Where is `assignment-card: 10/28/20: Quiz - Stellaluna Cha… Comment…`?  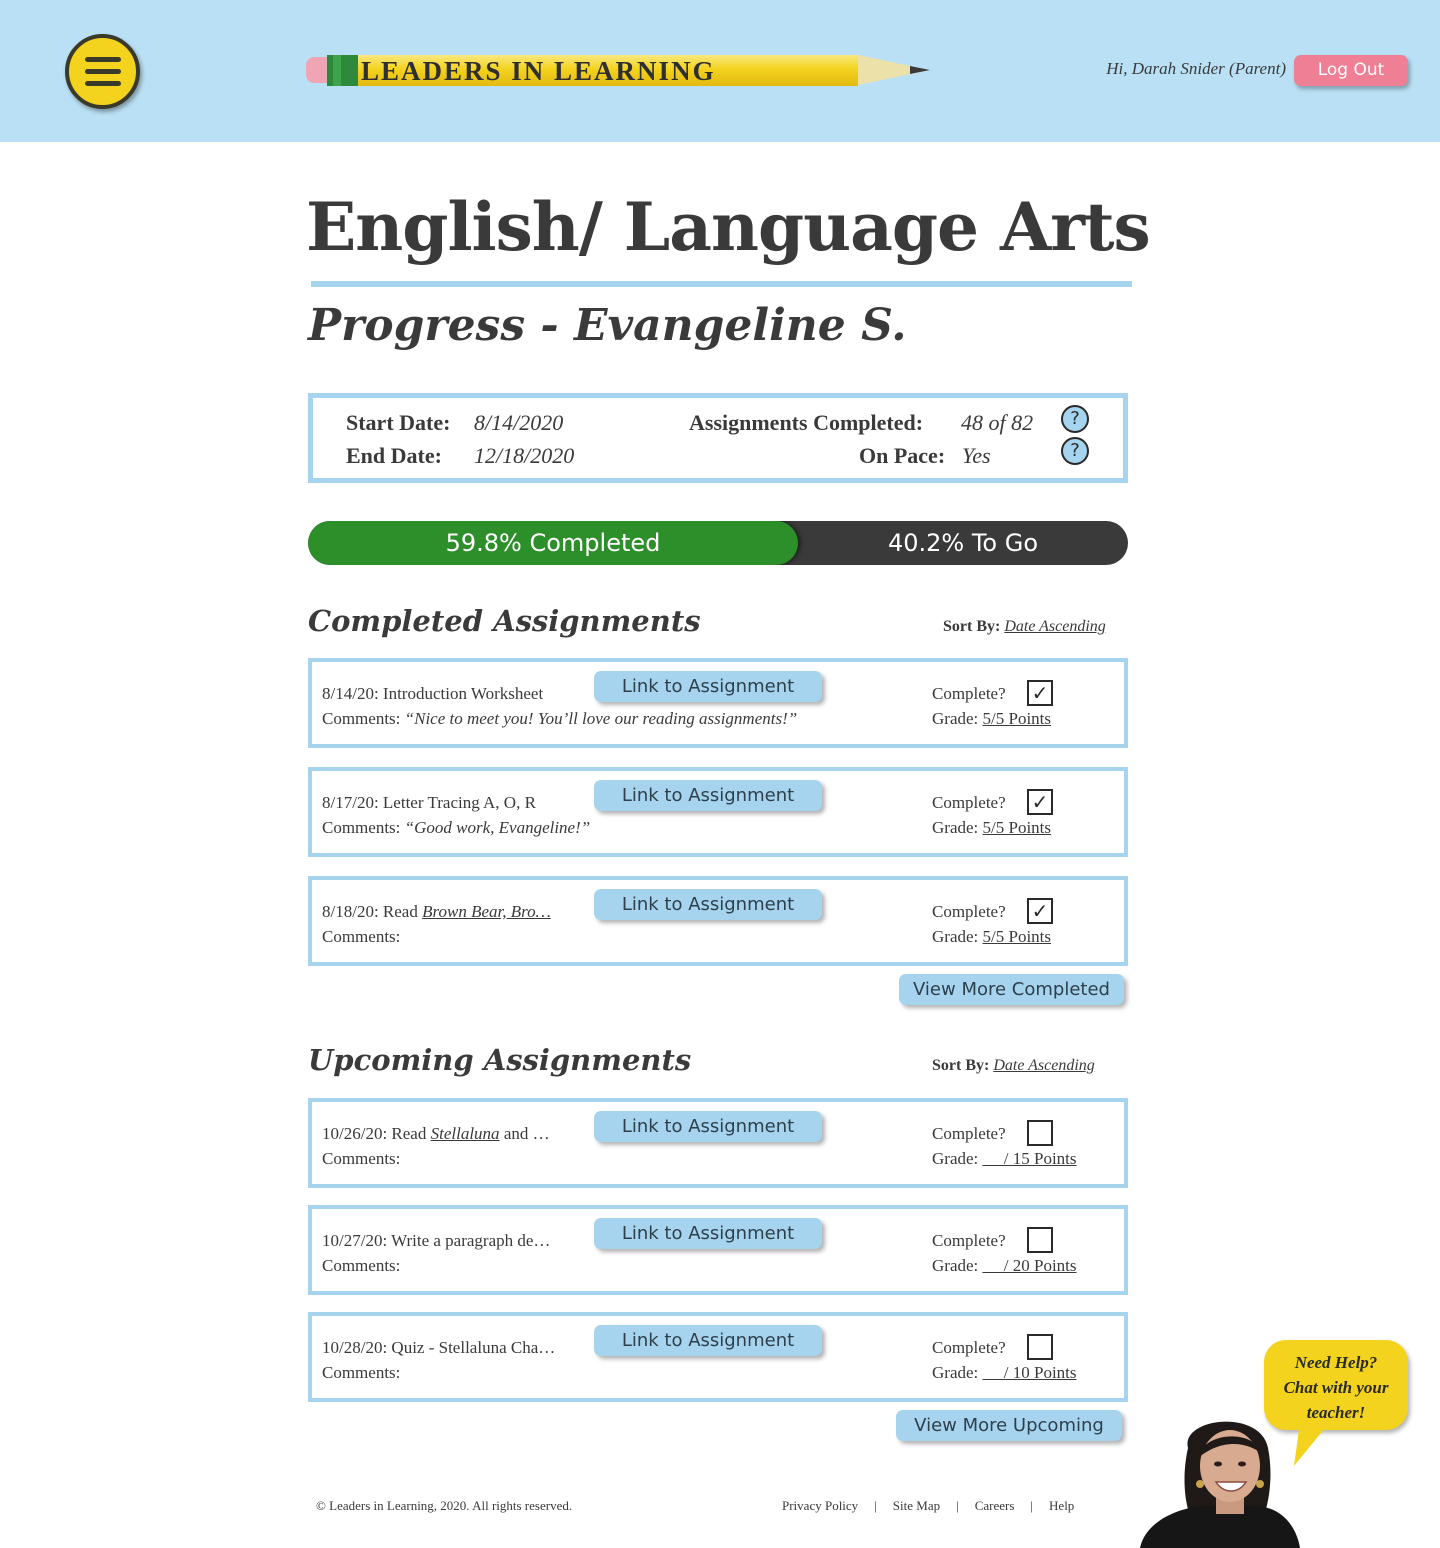 assignment-card: 10/28/20: Quiz - Stellaluna Cha… Comment… is located at coordinates (718, 1357).